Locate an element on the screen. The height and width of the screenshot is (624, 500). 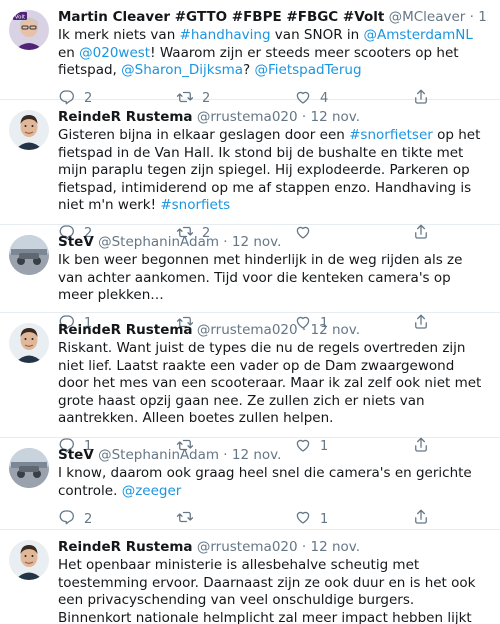
share-button is located at coordinates (427, 519).